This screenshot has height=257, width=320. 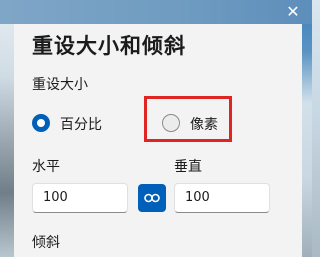 I want to click on radio-percentage-label: 百分比, so click(x=81, y=124).